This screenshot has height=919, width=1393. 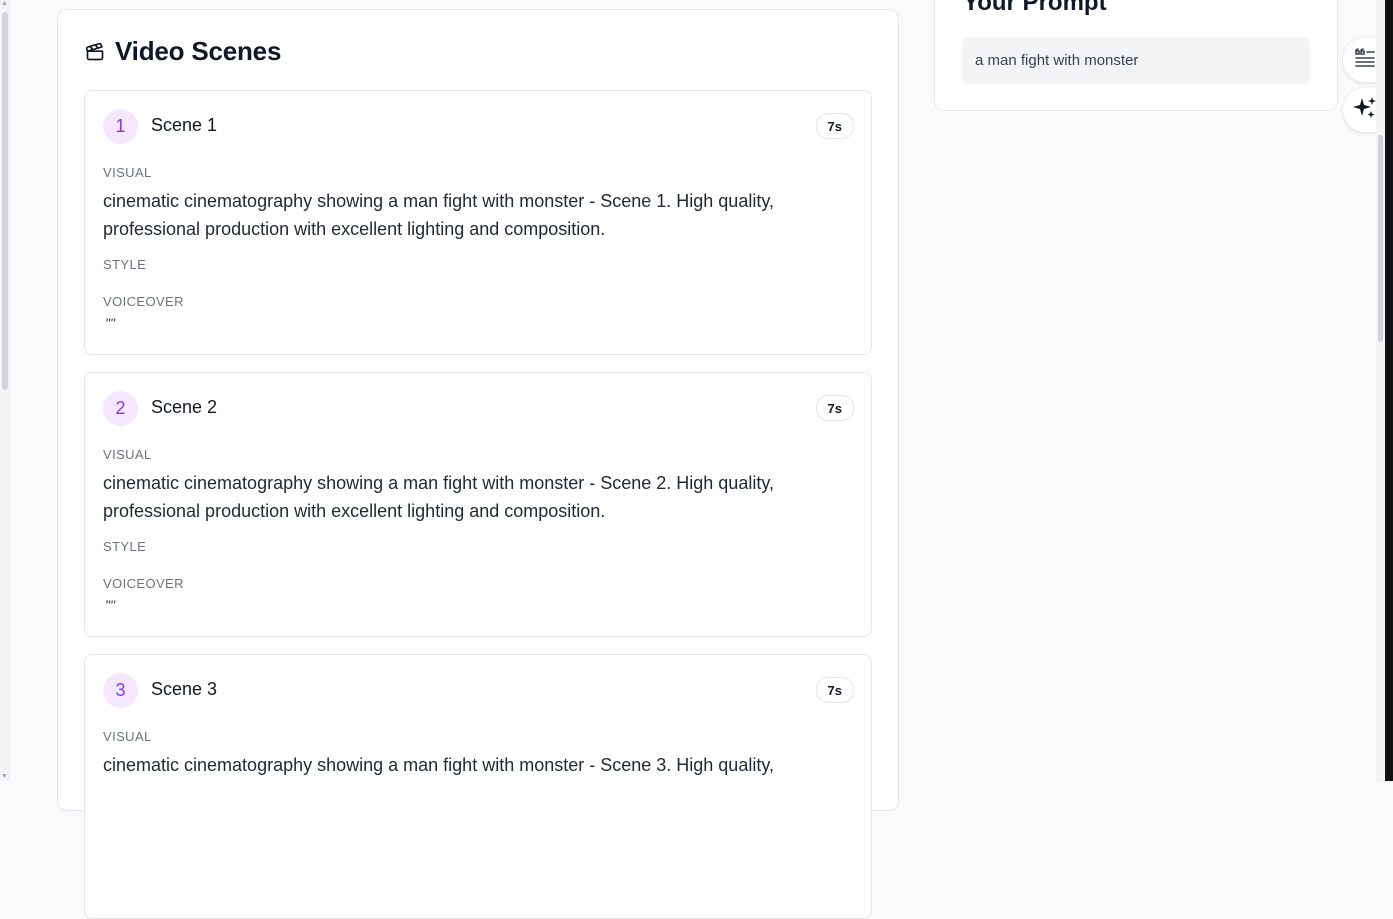 What do you see at coordinates (1035, 8) in the screenshot?
I see `prompt-panel-title: Your Prompt` at bounding box center [1035, 8].